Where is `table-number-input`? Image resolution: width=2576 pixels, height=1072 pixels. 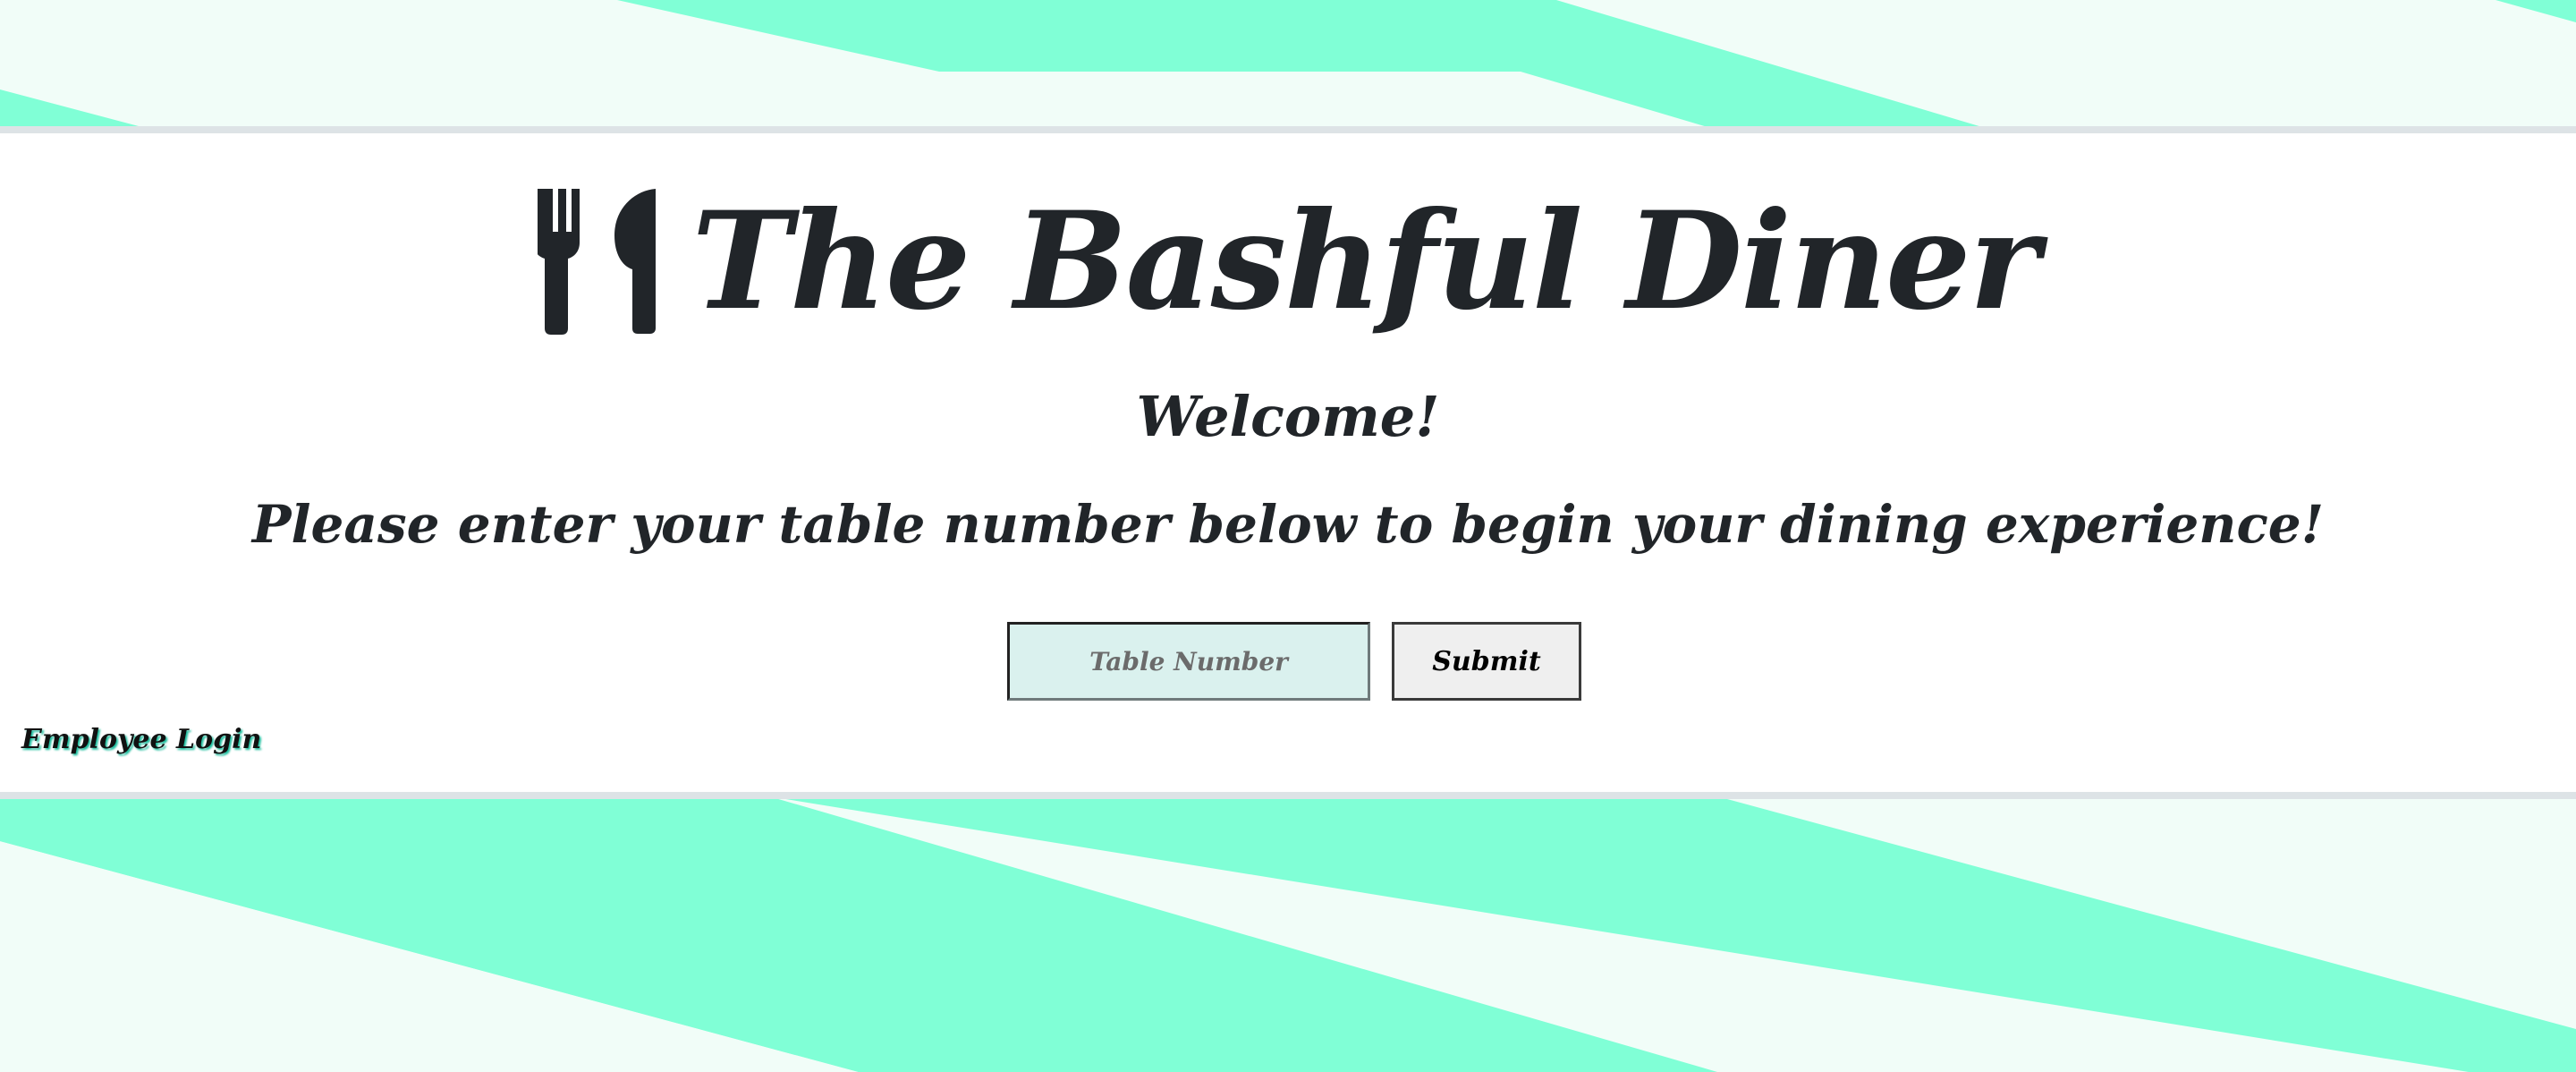 table-number-input is located at coordinates (1188, 662).